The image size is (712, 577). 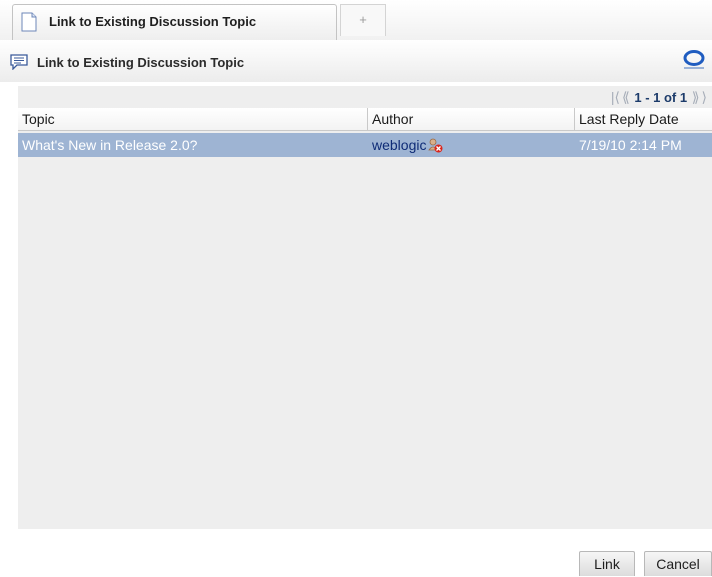 What do you see at coordinates (615, 97) in the screenshot?
I see `first-page-icon: |⟨` at bounding box center [615, 97].